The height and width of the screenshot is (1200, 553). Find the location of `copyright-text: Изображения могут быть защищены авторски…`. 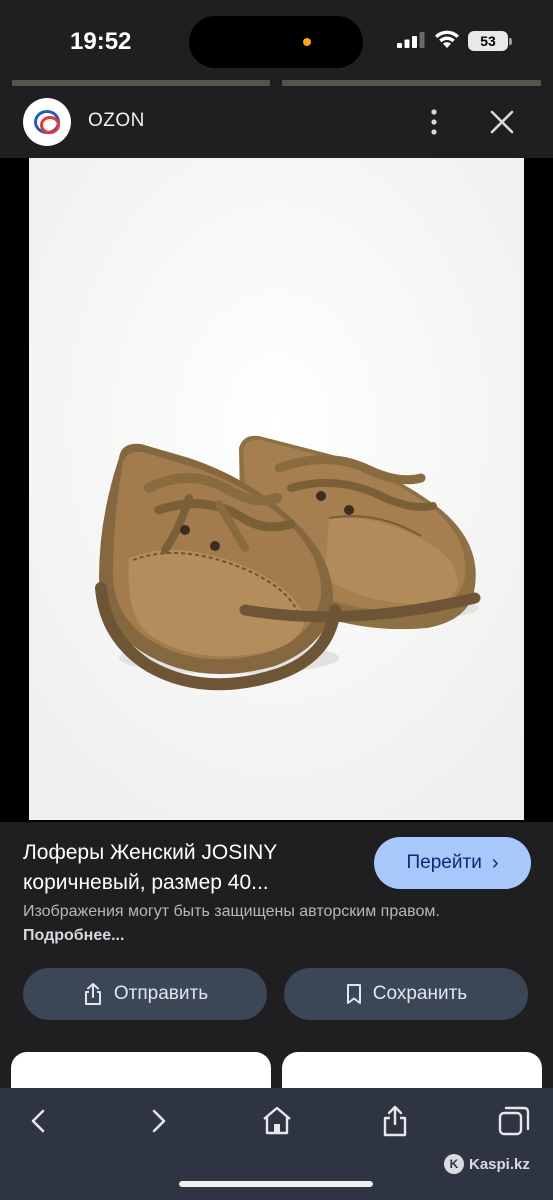

copyright-text: Изображения могут быть защищены авторски… is located at coordinates (231, 911).